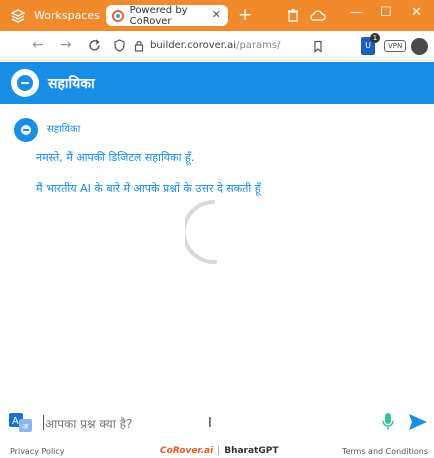  Describe the element at coordinates (210, 423) in the screenshot. I see `text-cursor-icon: I` at that location.